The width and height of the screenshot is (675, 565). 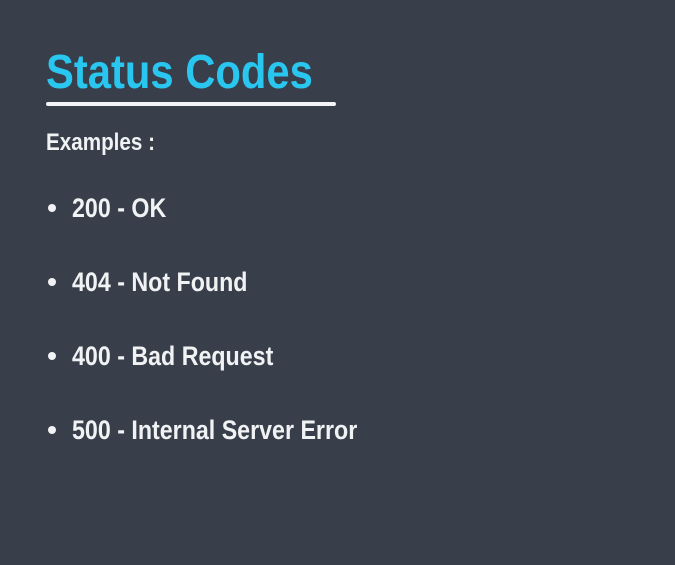 What do you see at coordinates (160, 282) in the screenshot?
I see `list-item-text: 404 - Not Found` at bounding box center [160, 282].